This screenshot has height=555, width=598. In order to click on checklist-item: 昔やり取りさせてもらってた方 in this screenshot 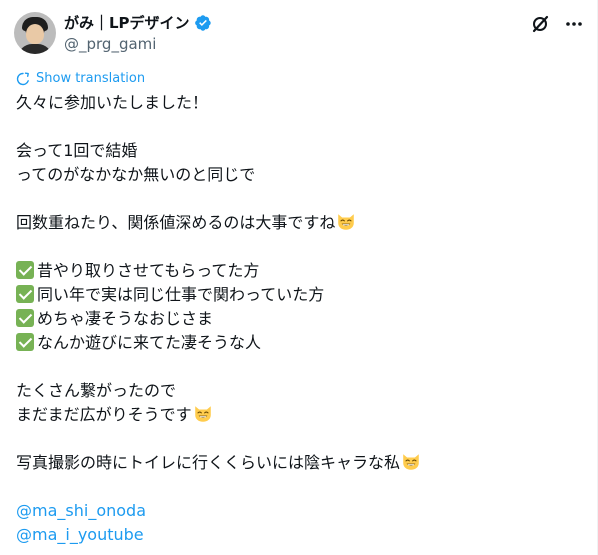, I will do `click(296, 271)`.